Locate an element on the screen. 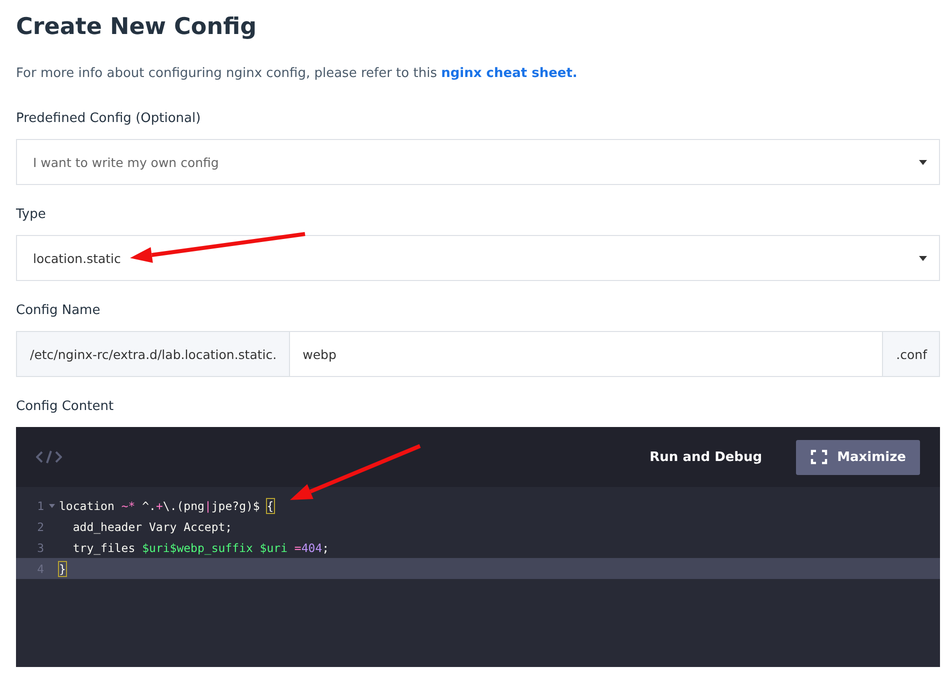 The height and width of the screenshot is (682, 952). fold-icon is located at coordinates (51, 506).